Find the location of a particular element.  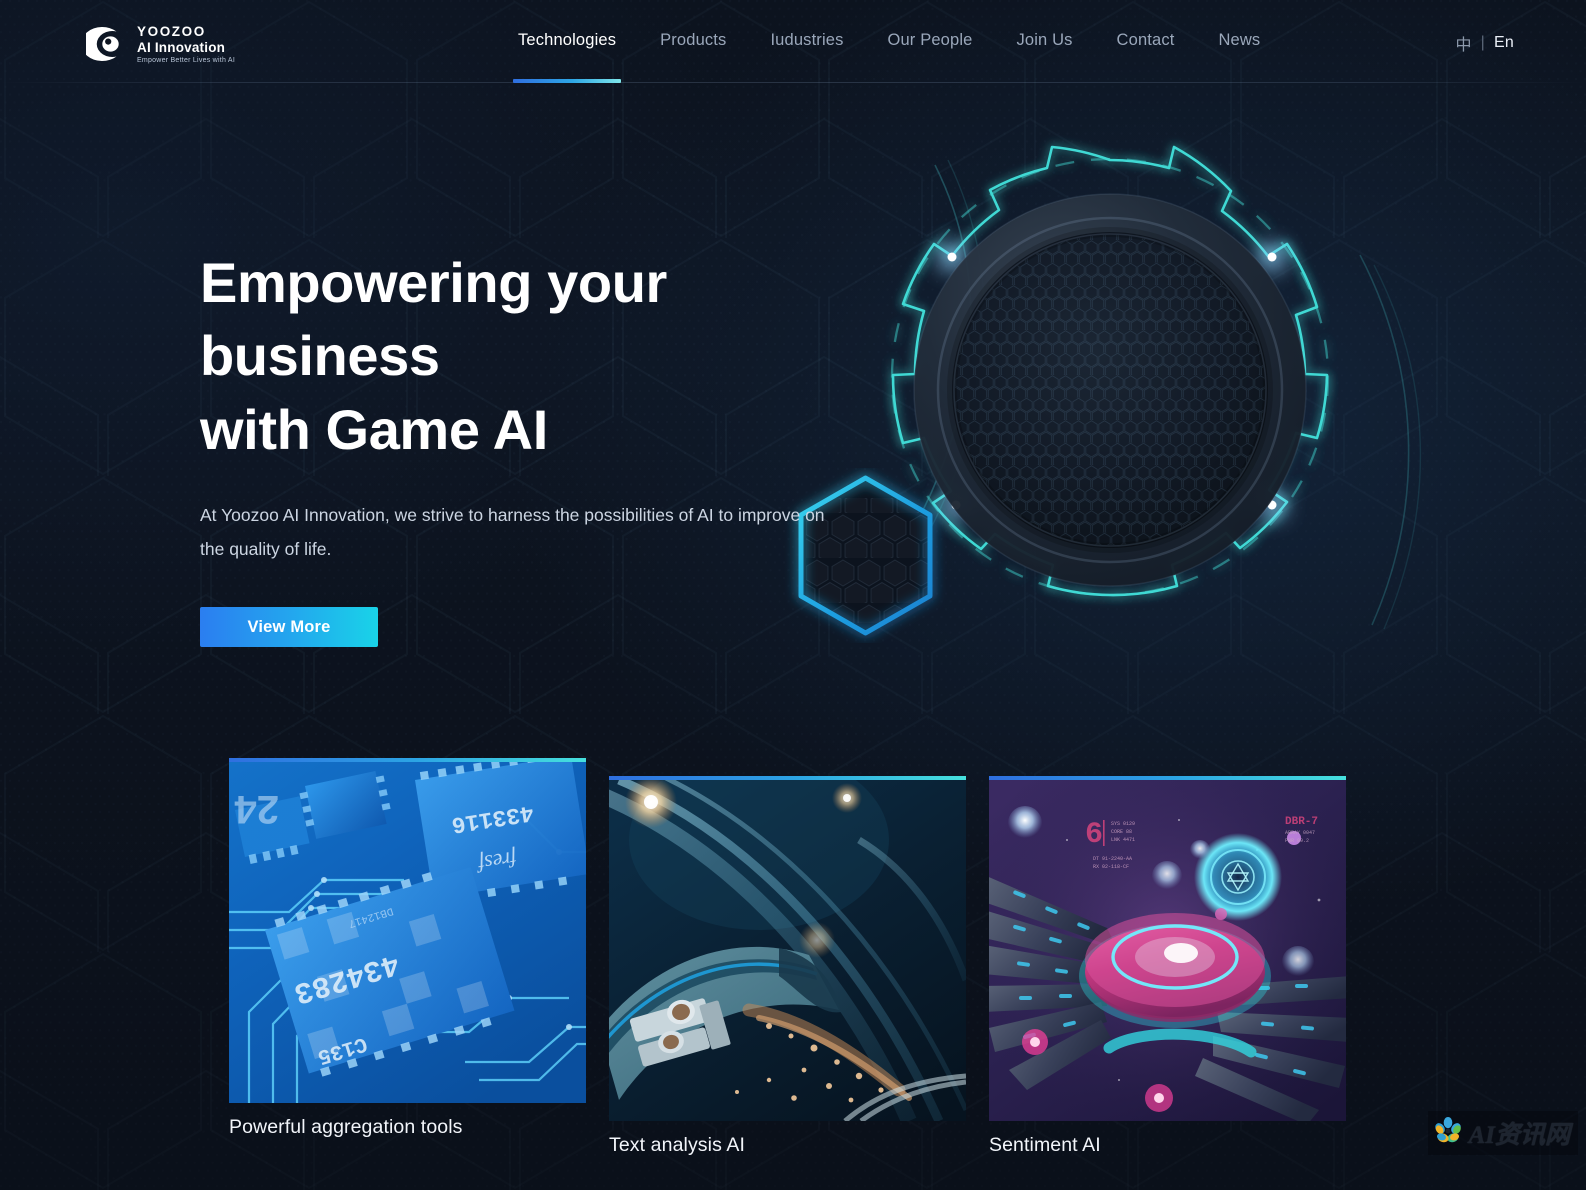

svg-text: ARRAY 0047 is located at coordinates (1300, 833).